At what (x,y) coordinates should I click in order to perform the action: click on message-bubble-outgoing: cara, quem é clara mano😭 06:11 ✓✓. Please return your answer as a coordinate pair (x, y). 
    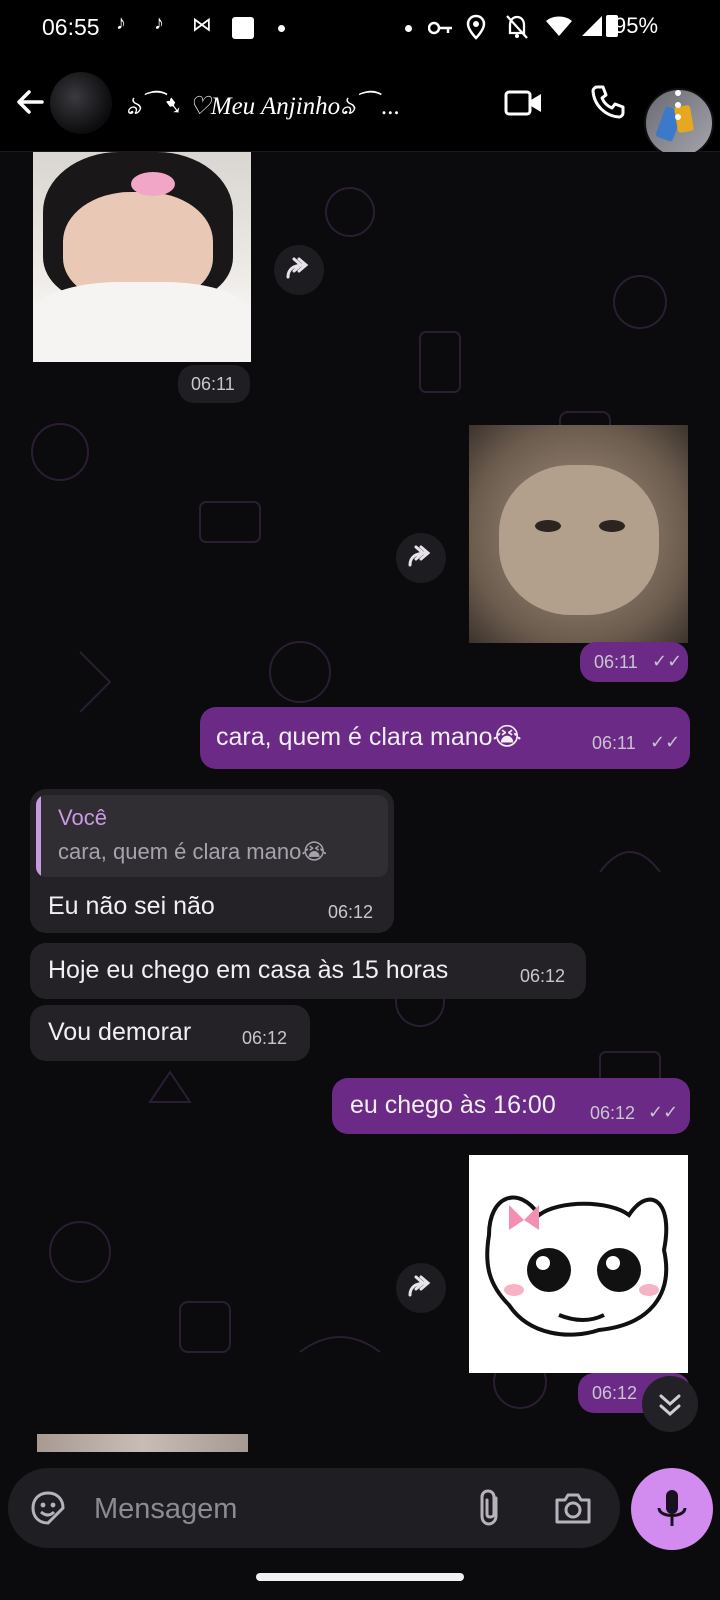
    Looking at the image, I should click on (445, 738).